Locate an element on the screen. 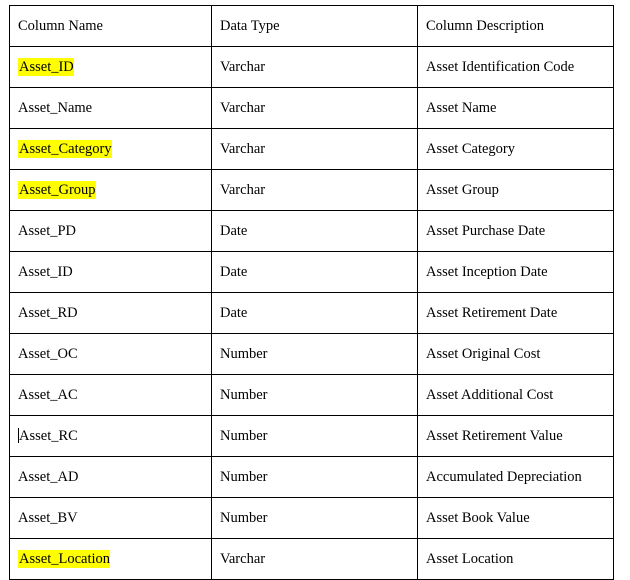 The height and width of the screenshot is (580, 630). table-row: Asset_BV Number Asset Book Value is located at coordinates (311, 518).